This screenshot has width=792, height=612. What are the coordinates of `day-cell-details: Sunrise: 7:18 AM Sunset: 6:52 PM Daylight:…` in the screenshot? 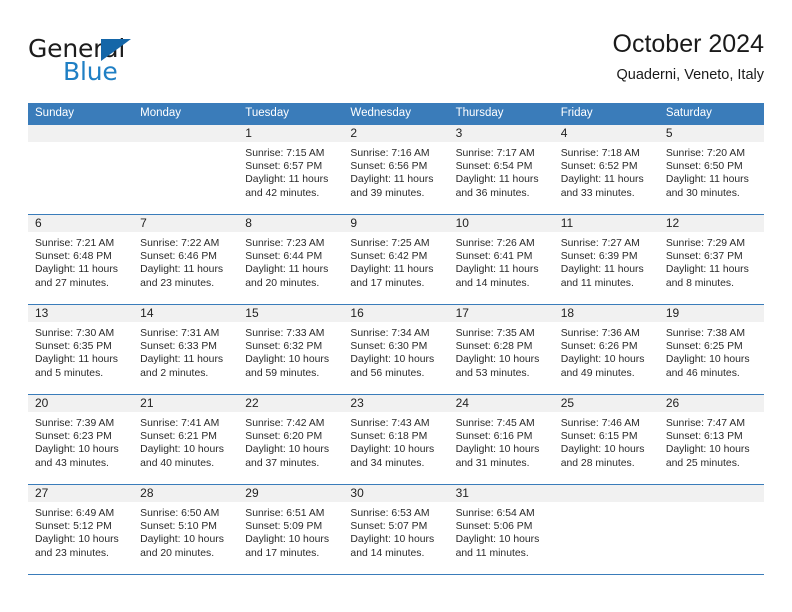 It's located at (606, 171).